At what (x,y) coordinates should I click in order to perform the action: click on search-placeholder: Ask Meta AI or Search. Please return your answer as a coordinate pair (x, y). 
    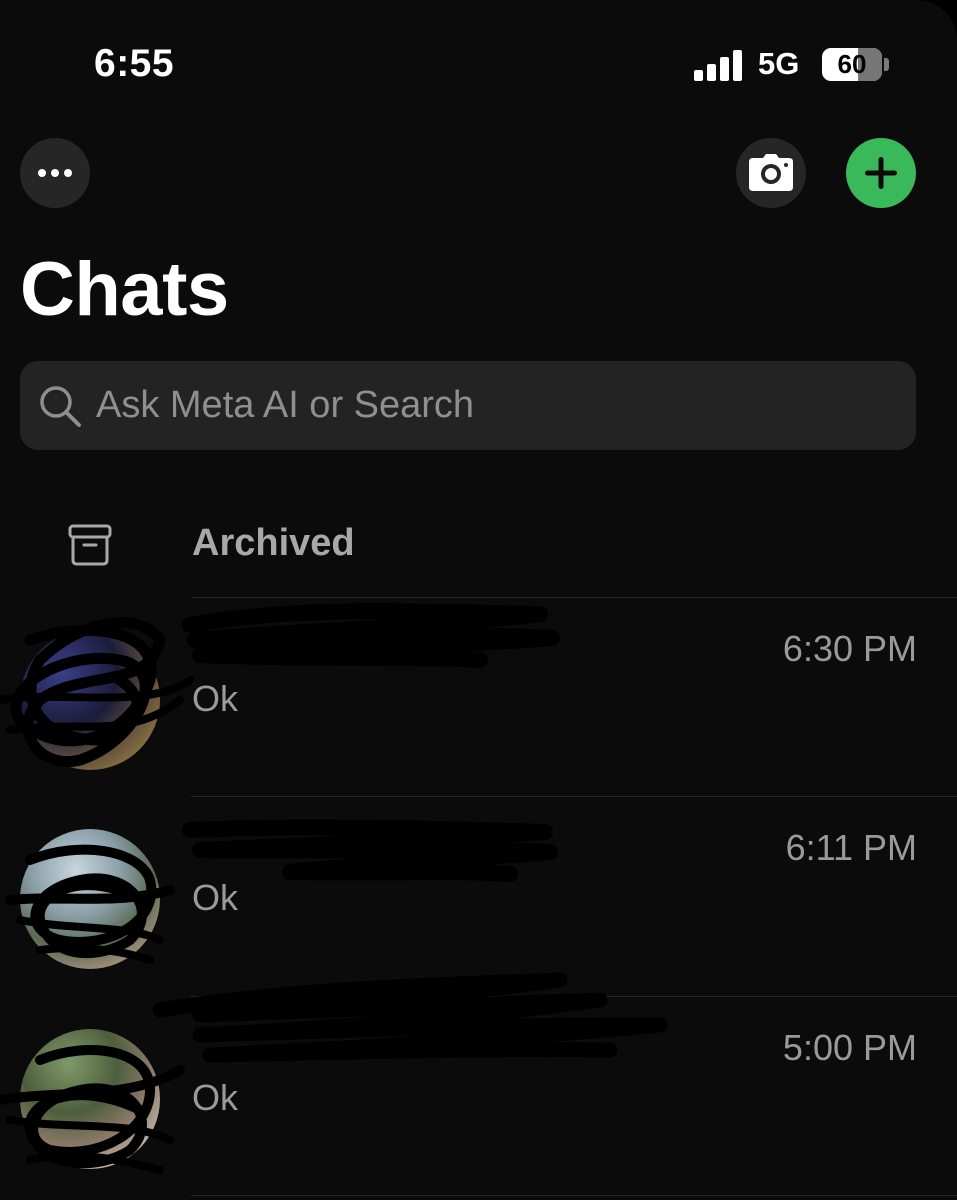
    Looking at the image, I should click on (285, 405).